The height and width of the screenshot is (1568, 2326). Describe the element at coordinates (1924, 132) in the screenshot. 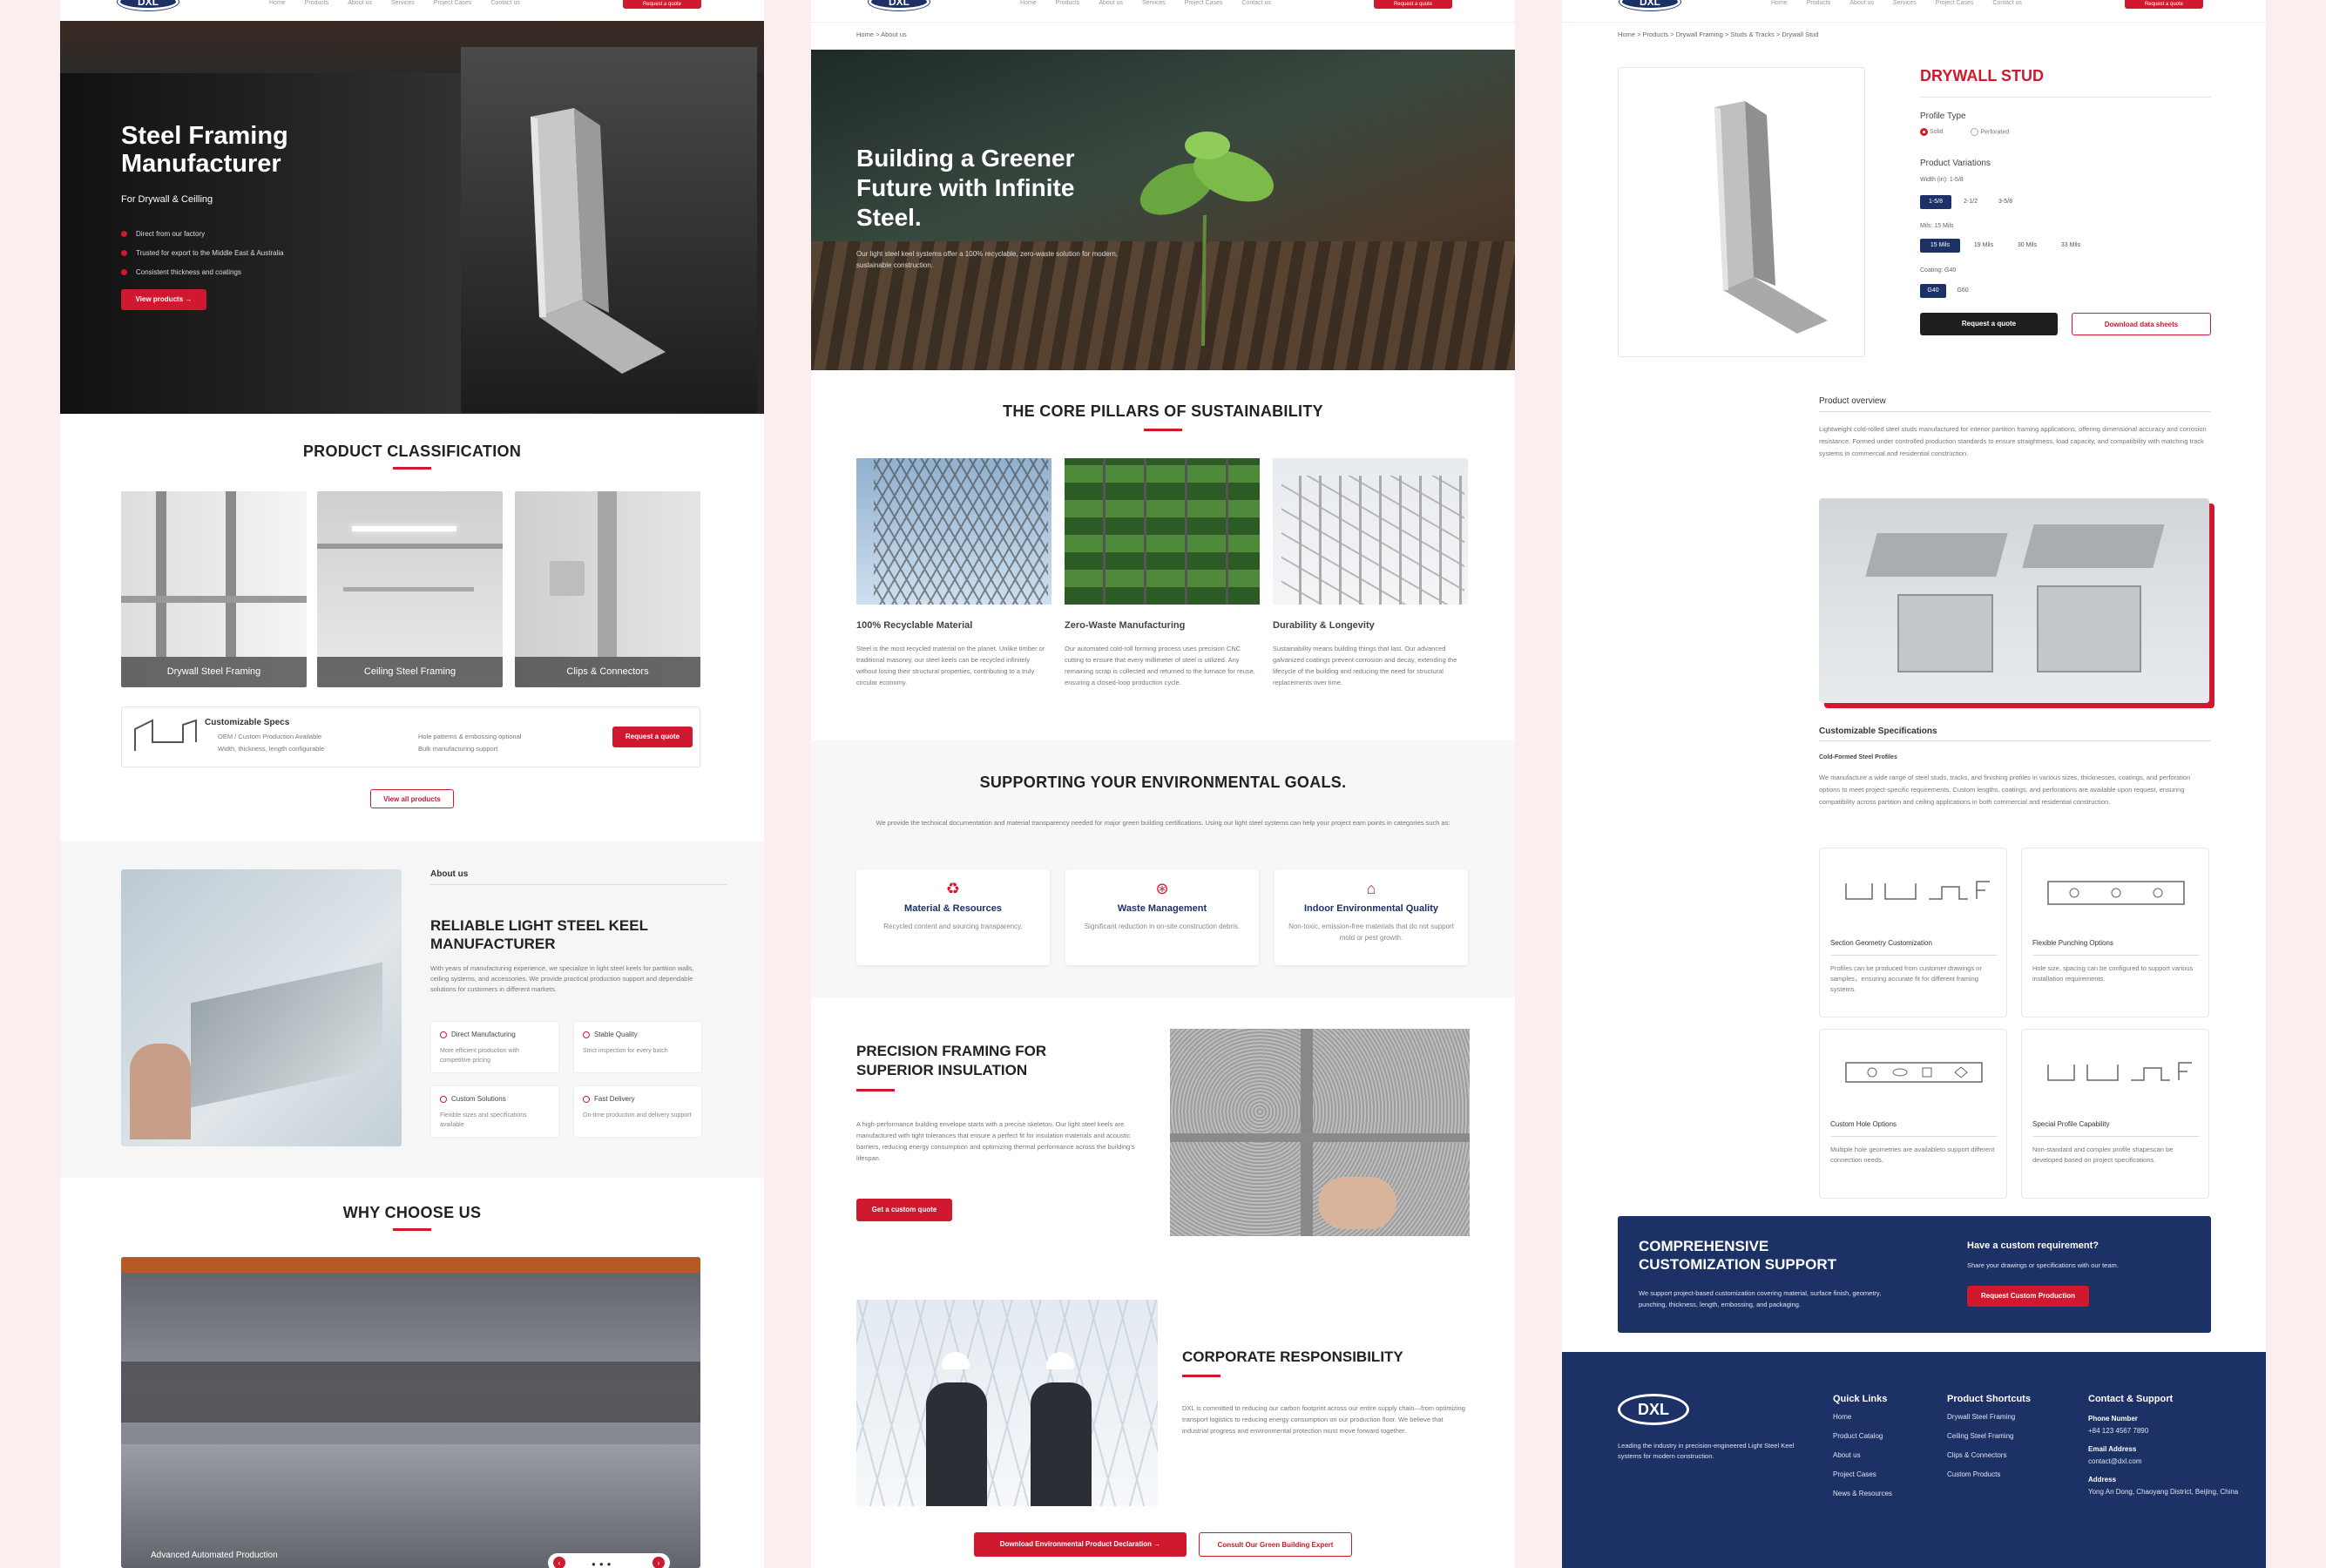

I see `radio-solid` at that location.